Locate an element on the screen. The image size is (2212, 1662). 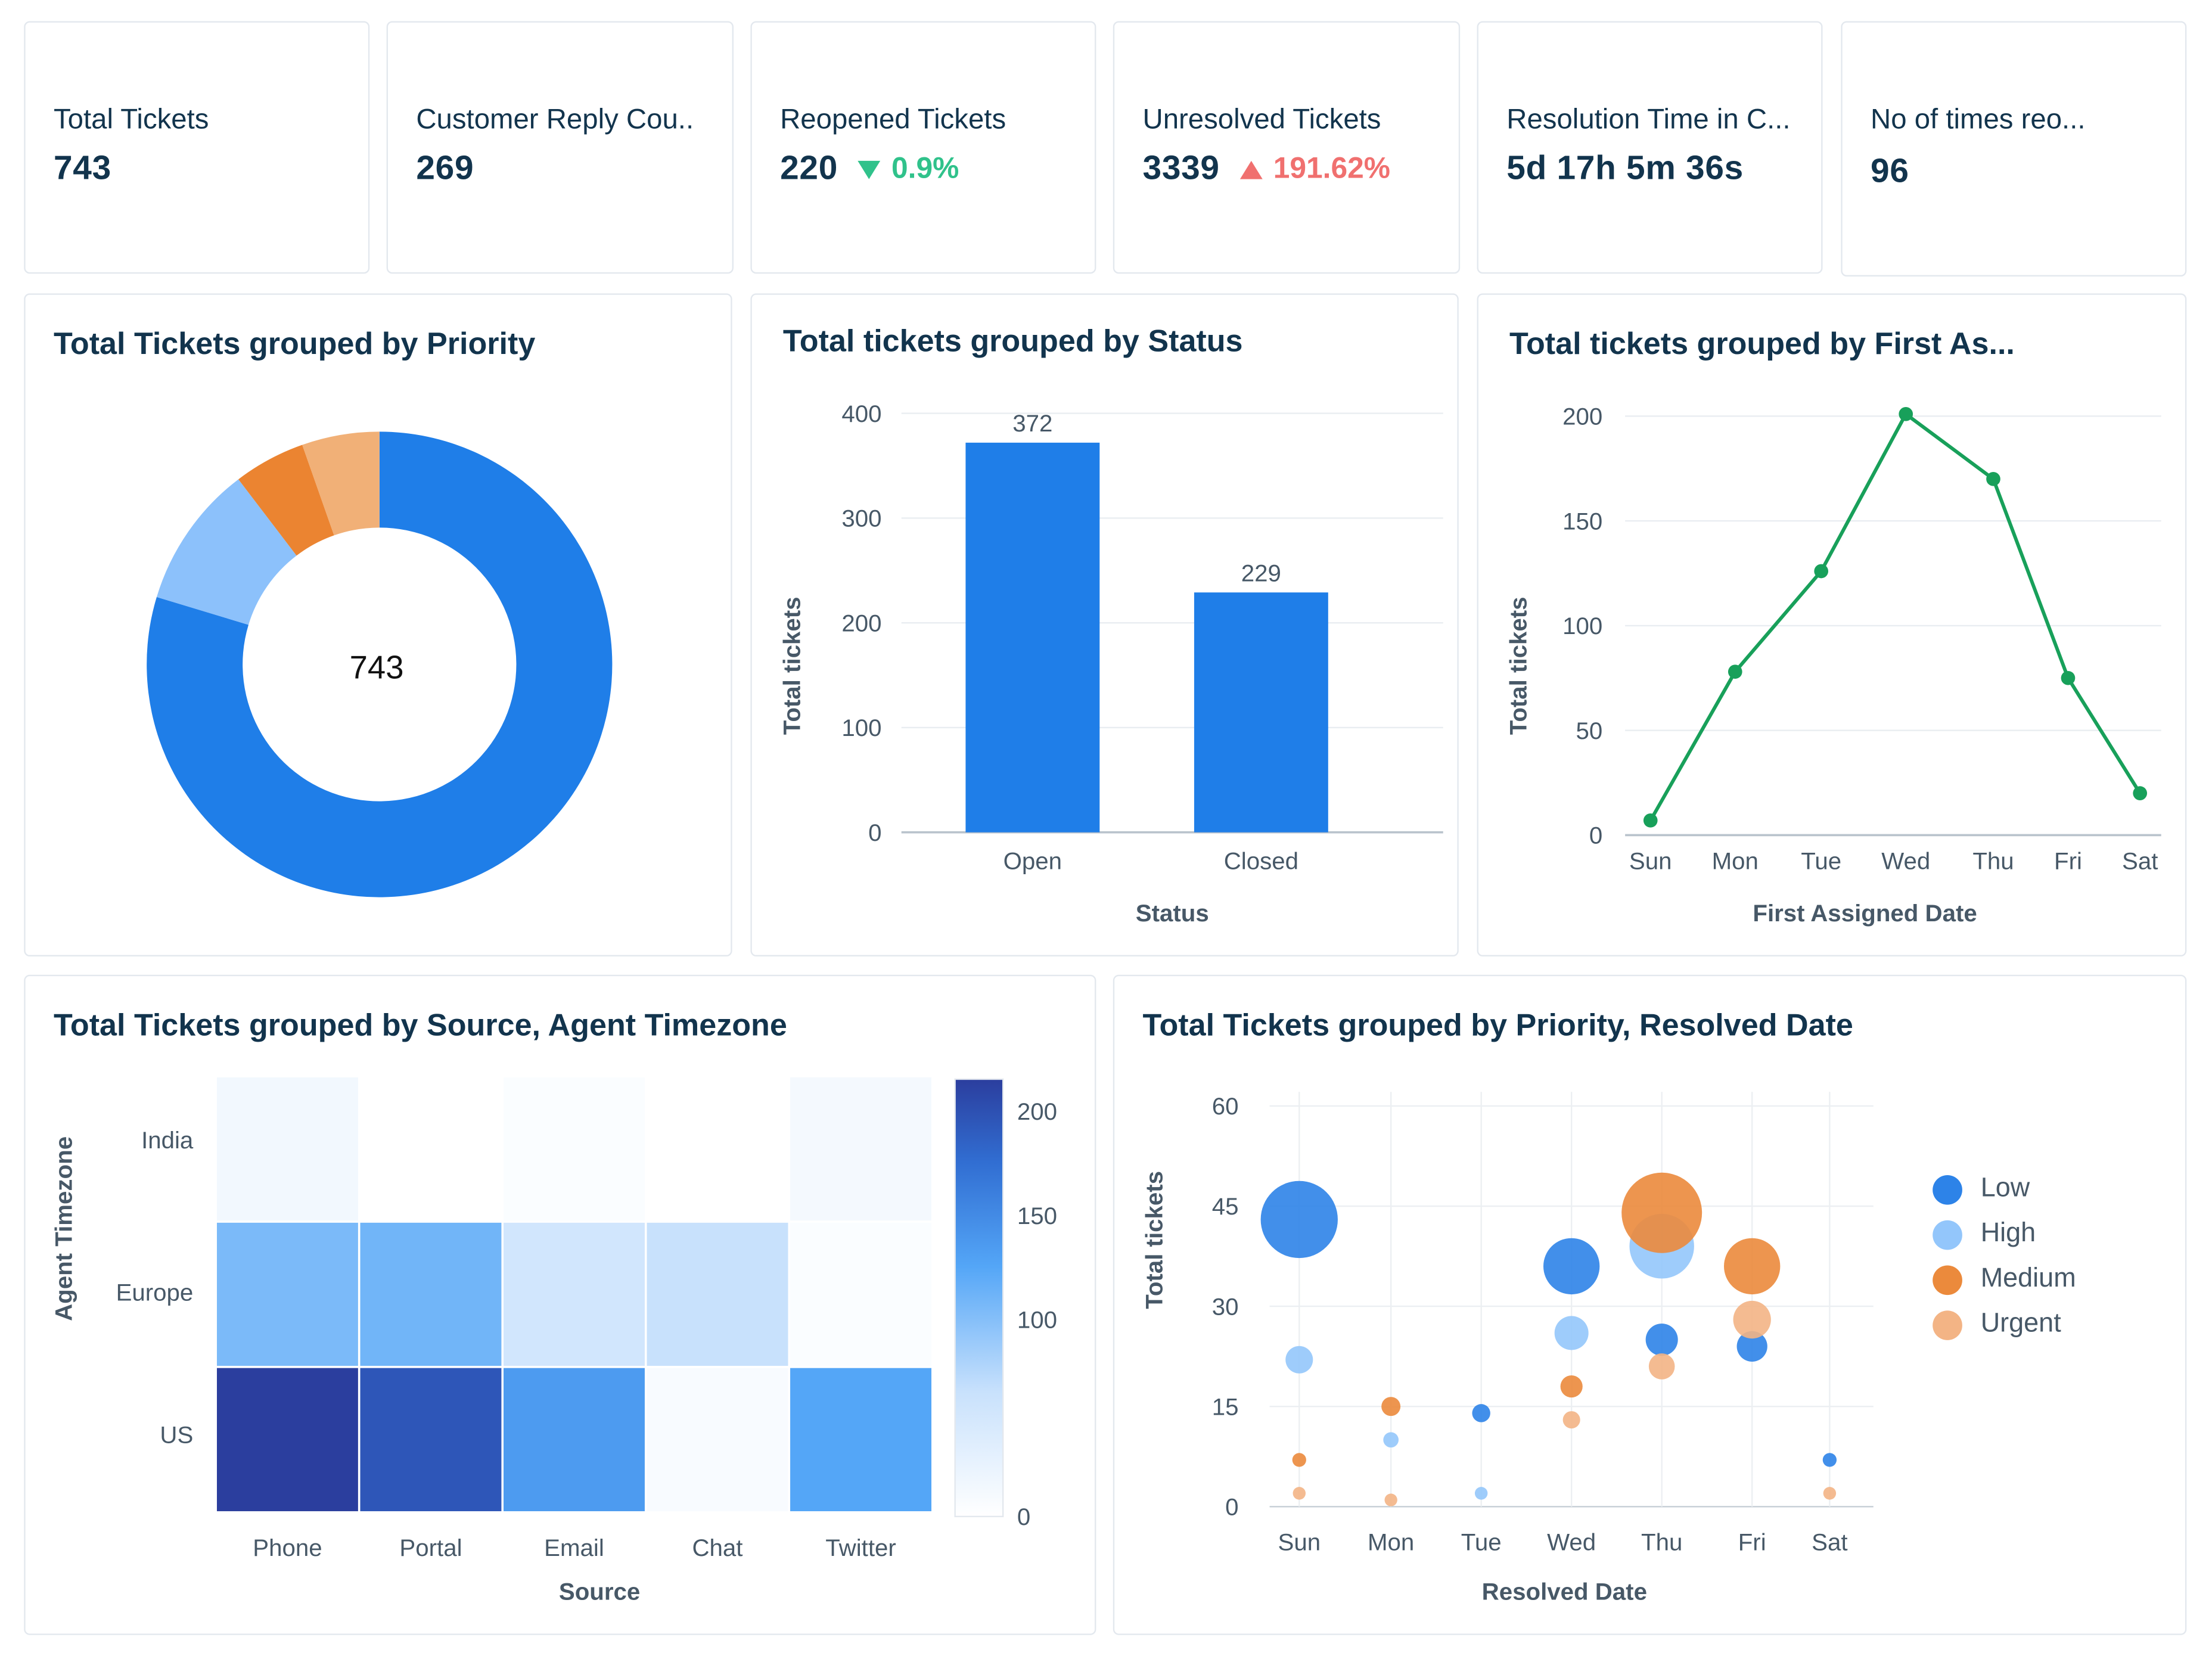
chart-card-priority: Total Tickets grouped by Priority 743 is located at coordinates (378, 625).